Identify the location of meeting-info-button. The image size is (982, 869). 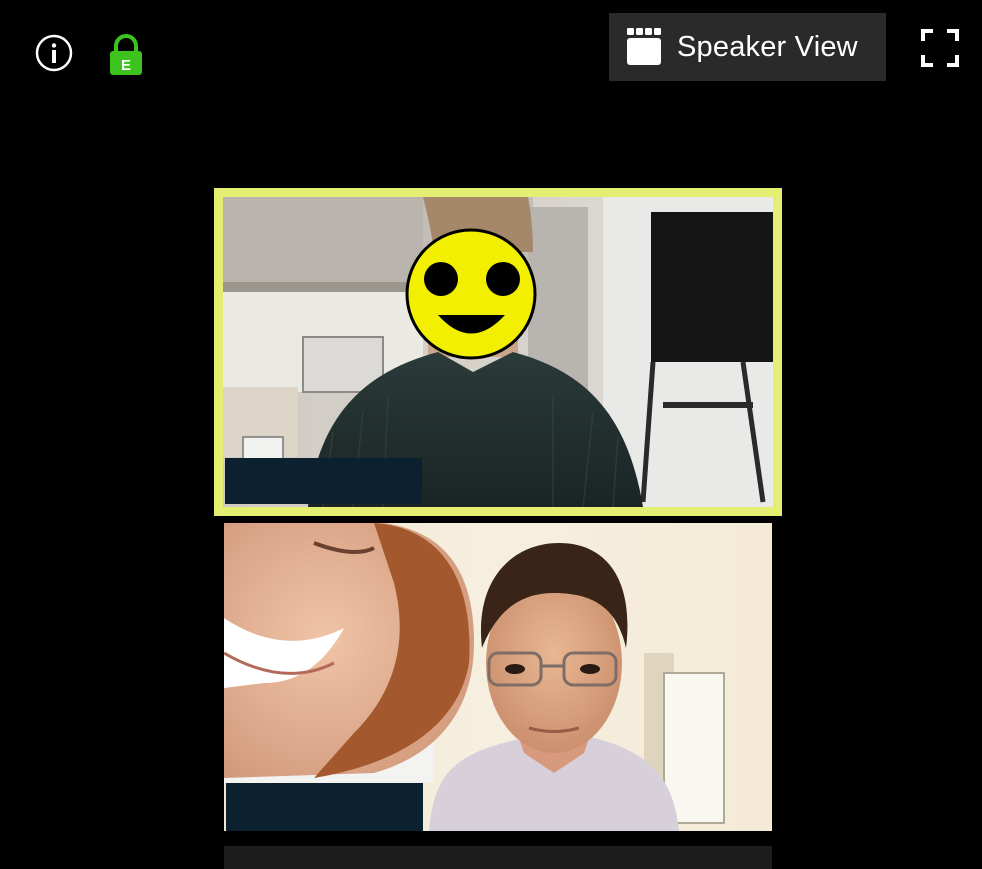
(54, 53).